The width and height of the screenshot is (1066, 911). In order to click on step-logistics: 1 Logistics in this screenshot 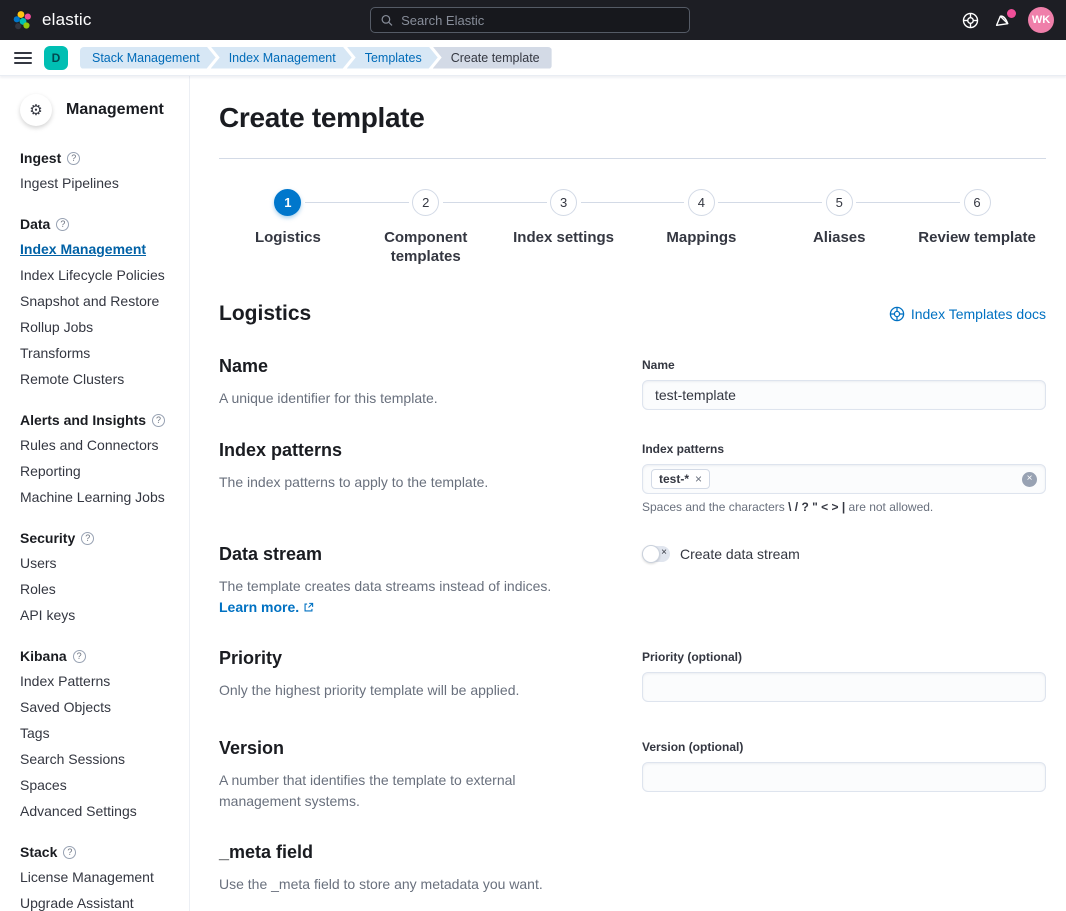, I will do `click(288, 227)`.